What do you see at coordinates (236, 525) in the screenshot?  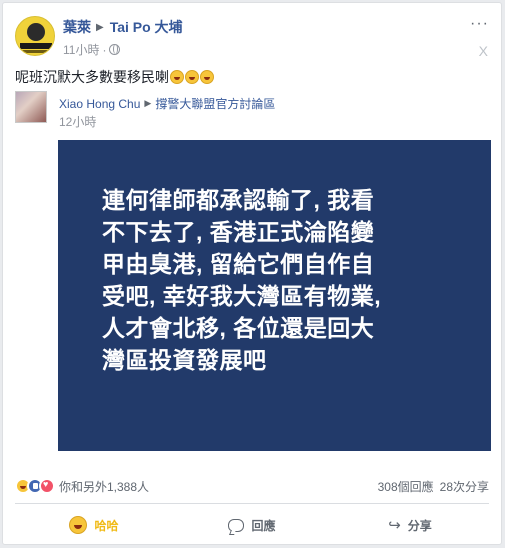 I see `comment-icon` at bounding box center [236, 525].